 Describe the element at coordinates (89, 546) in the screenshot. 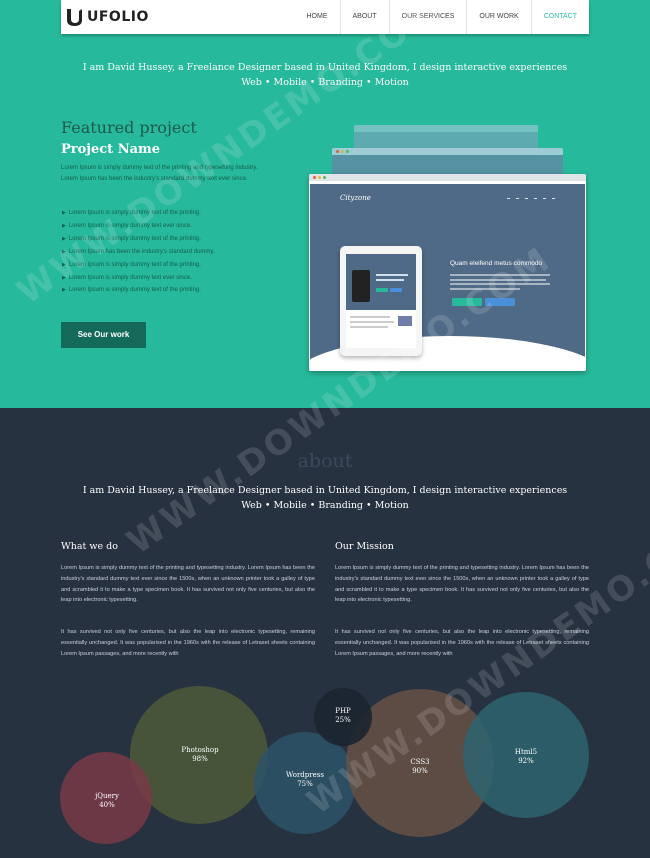

I see `what-we-do-title: What we do` at that location.